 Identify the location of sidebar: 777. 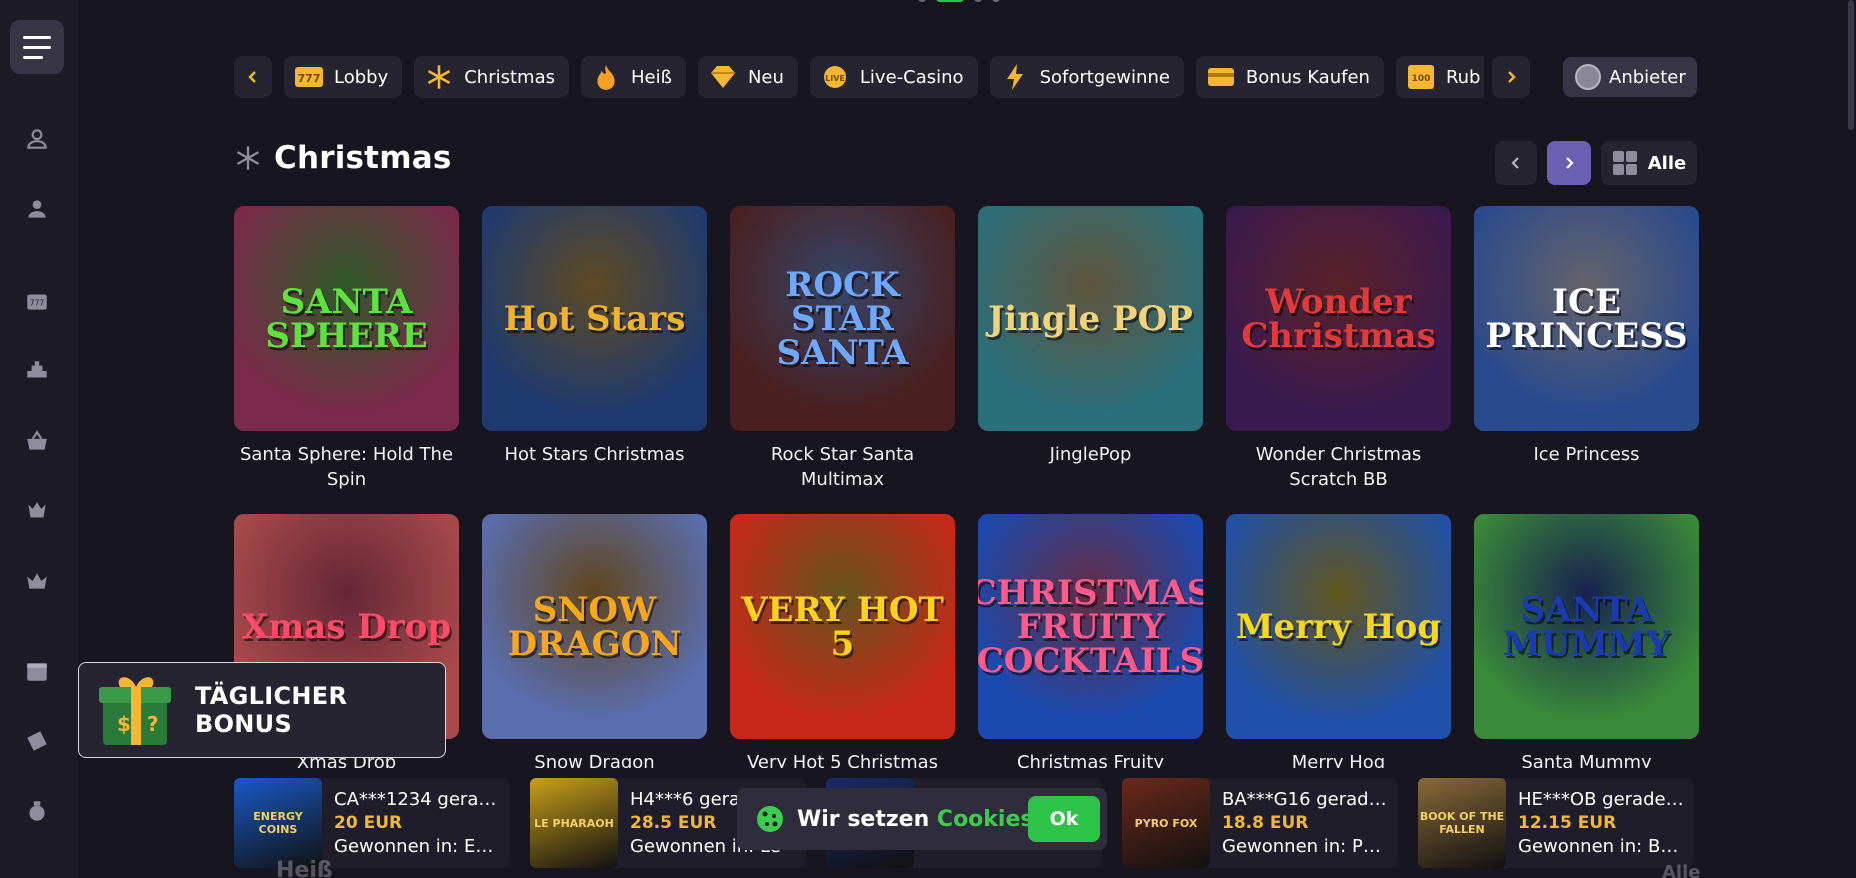
(39, 439).